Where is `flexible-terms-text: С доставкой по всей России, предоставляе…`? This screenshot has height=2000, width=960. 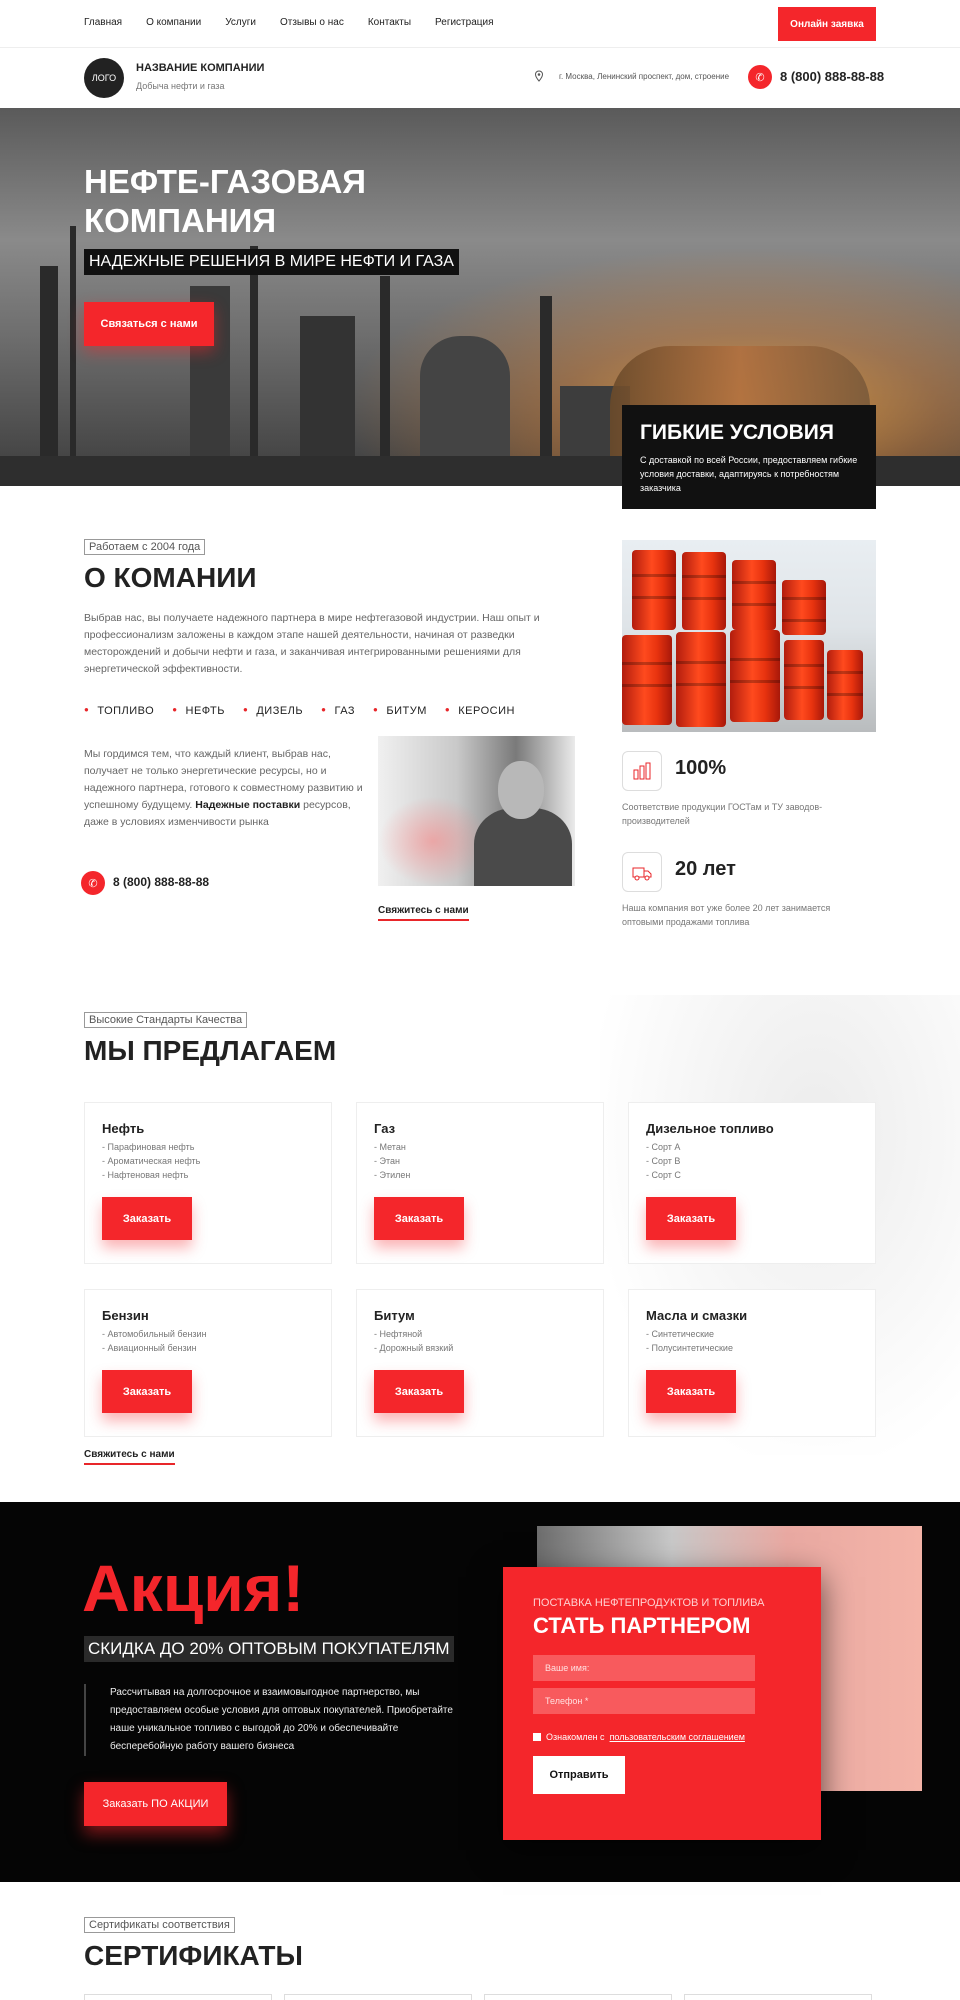
flexible-terms-text: С доставкой по всей России, предоставляе… is located at coordinates (749, 474).